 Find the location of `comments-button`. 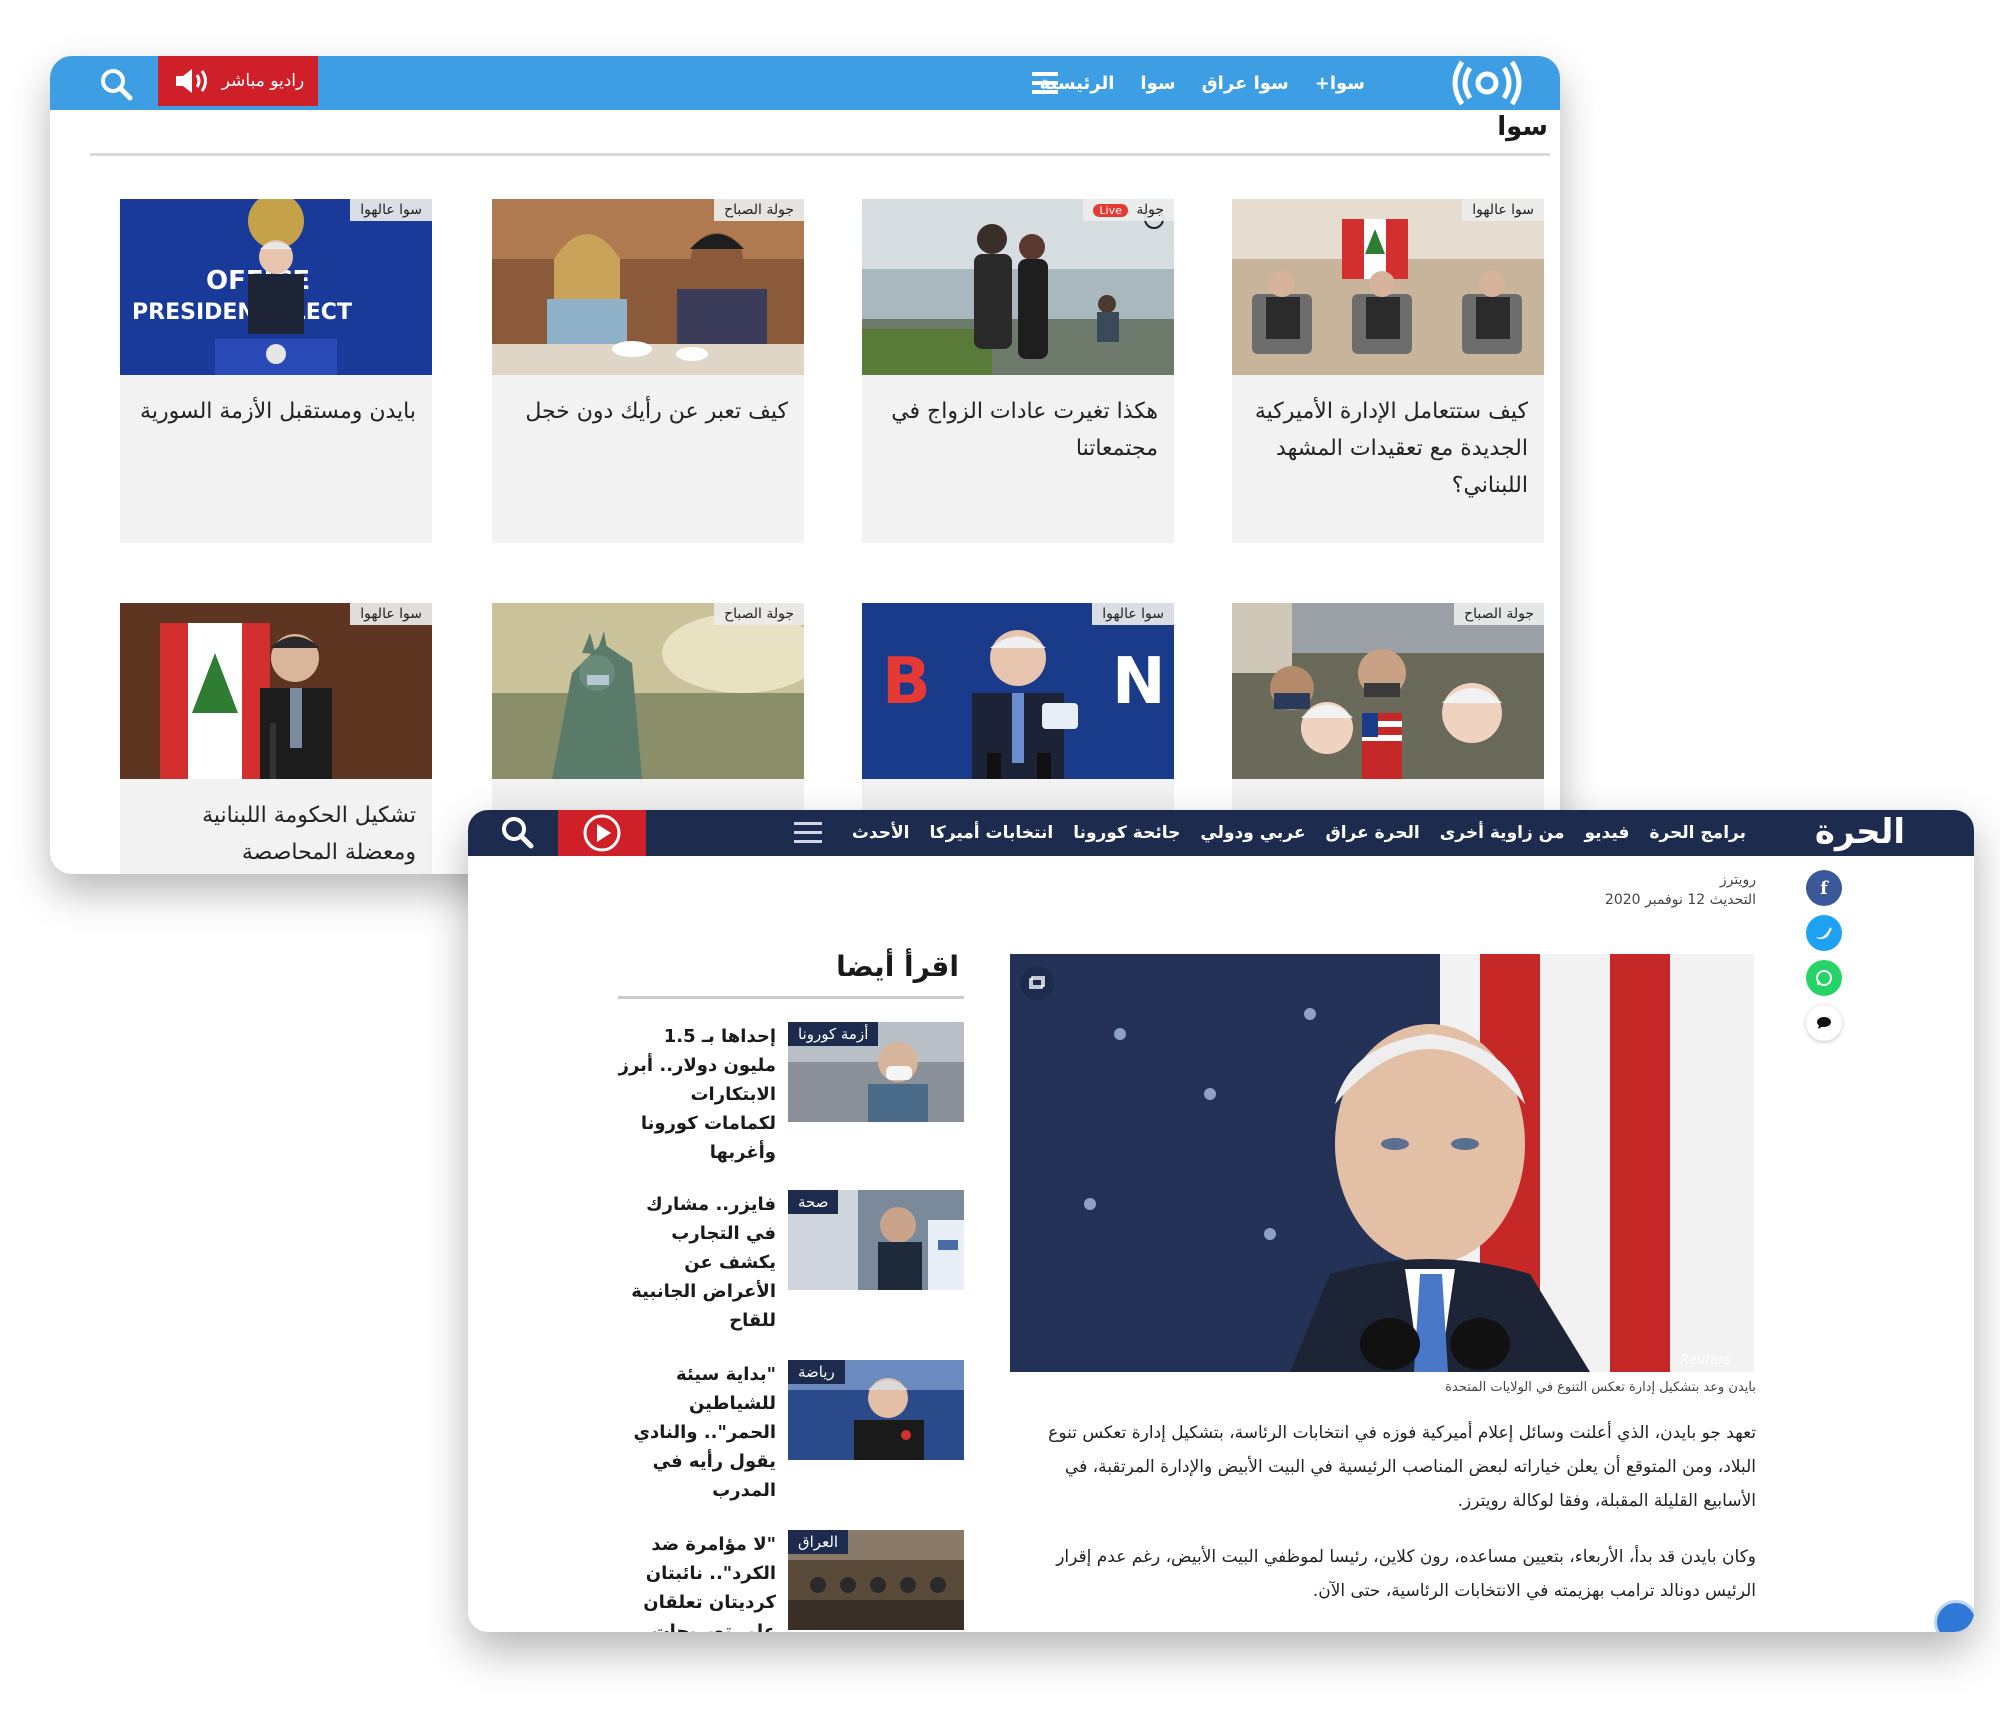

comments-button is located at coordinates (1824, 1023).